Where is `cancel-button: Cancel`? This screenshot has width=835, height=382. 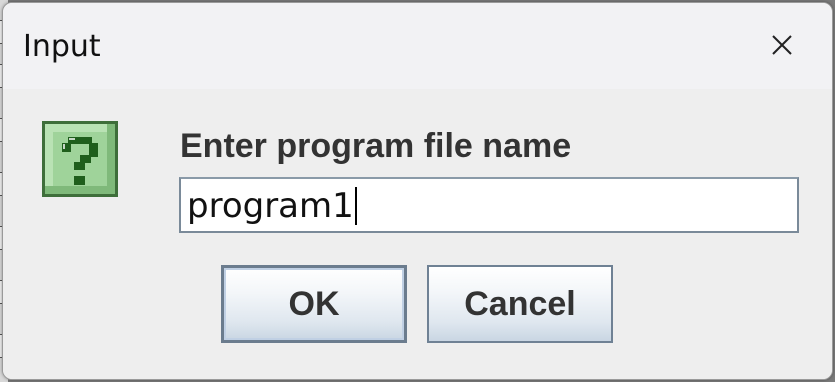
cancel-button: Cancel is located at coordinates (520, 304).